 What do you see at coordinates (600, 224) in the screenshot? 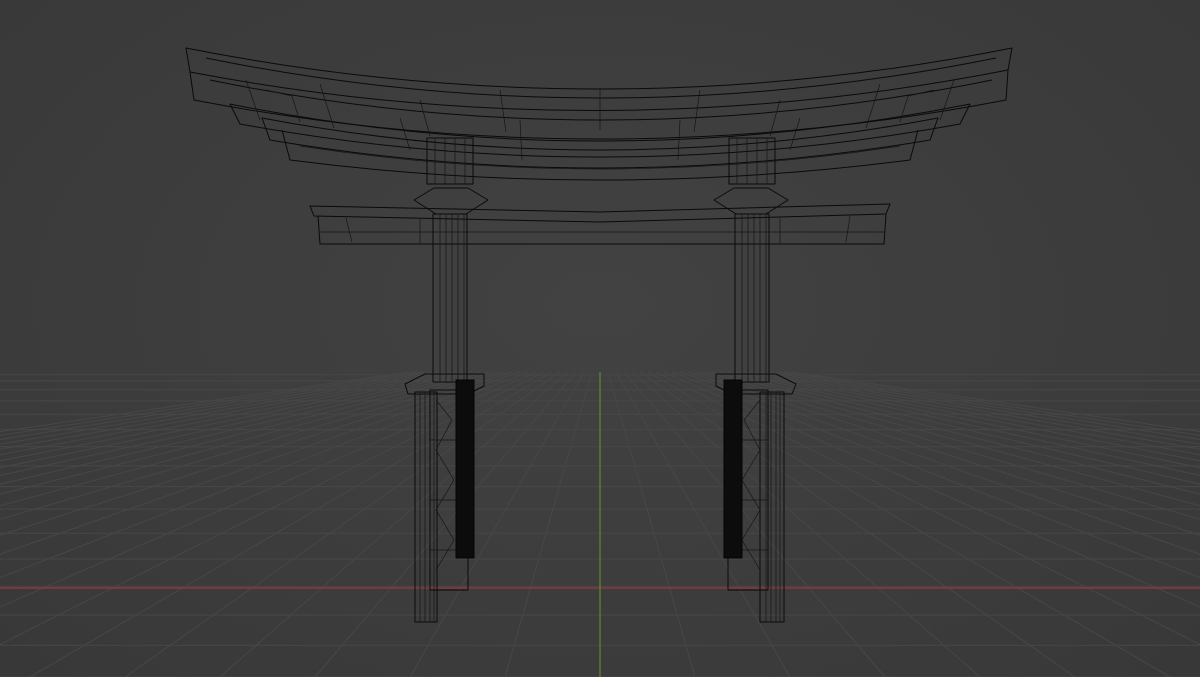
I see `nuki-tie-beam` at bounding box center [600, 224].